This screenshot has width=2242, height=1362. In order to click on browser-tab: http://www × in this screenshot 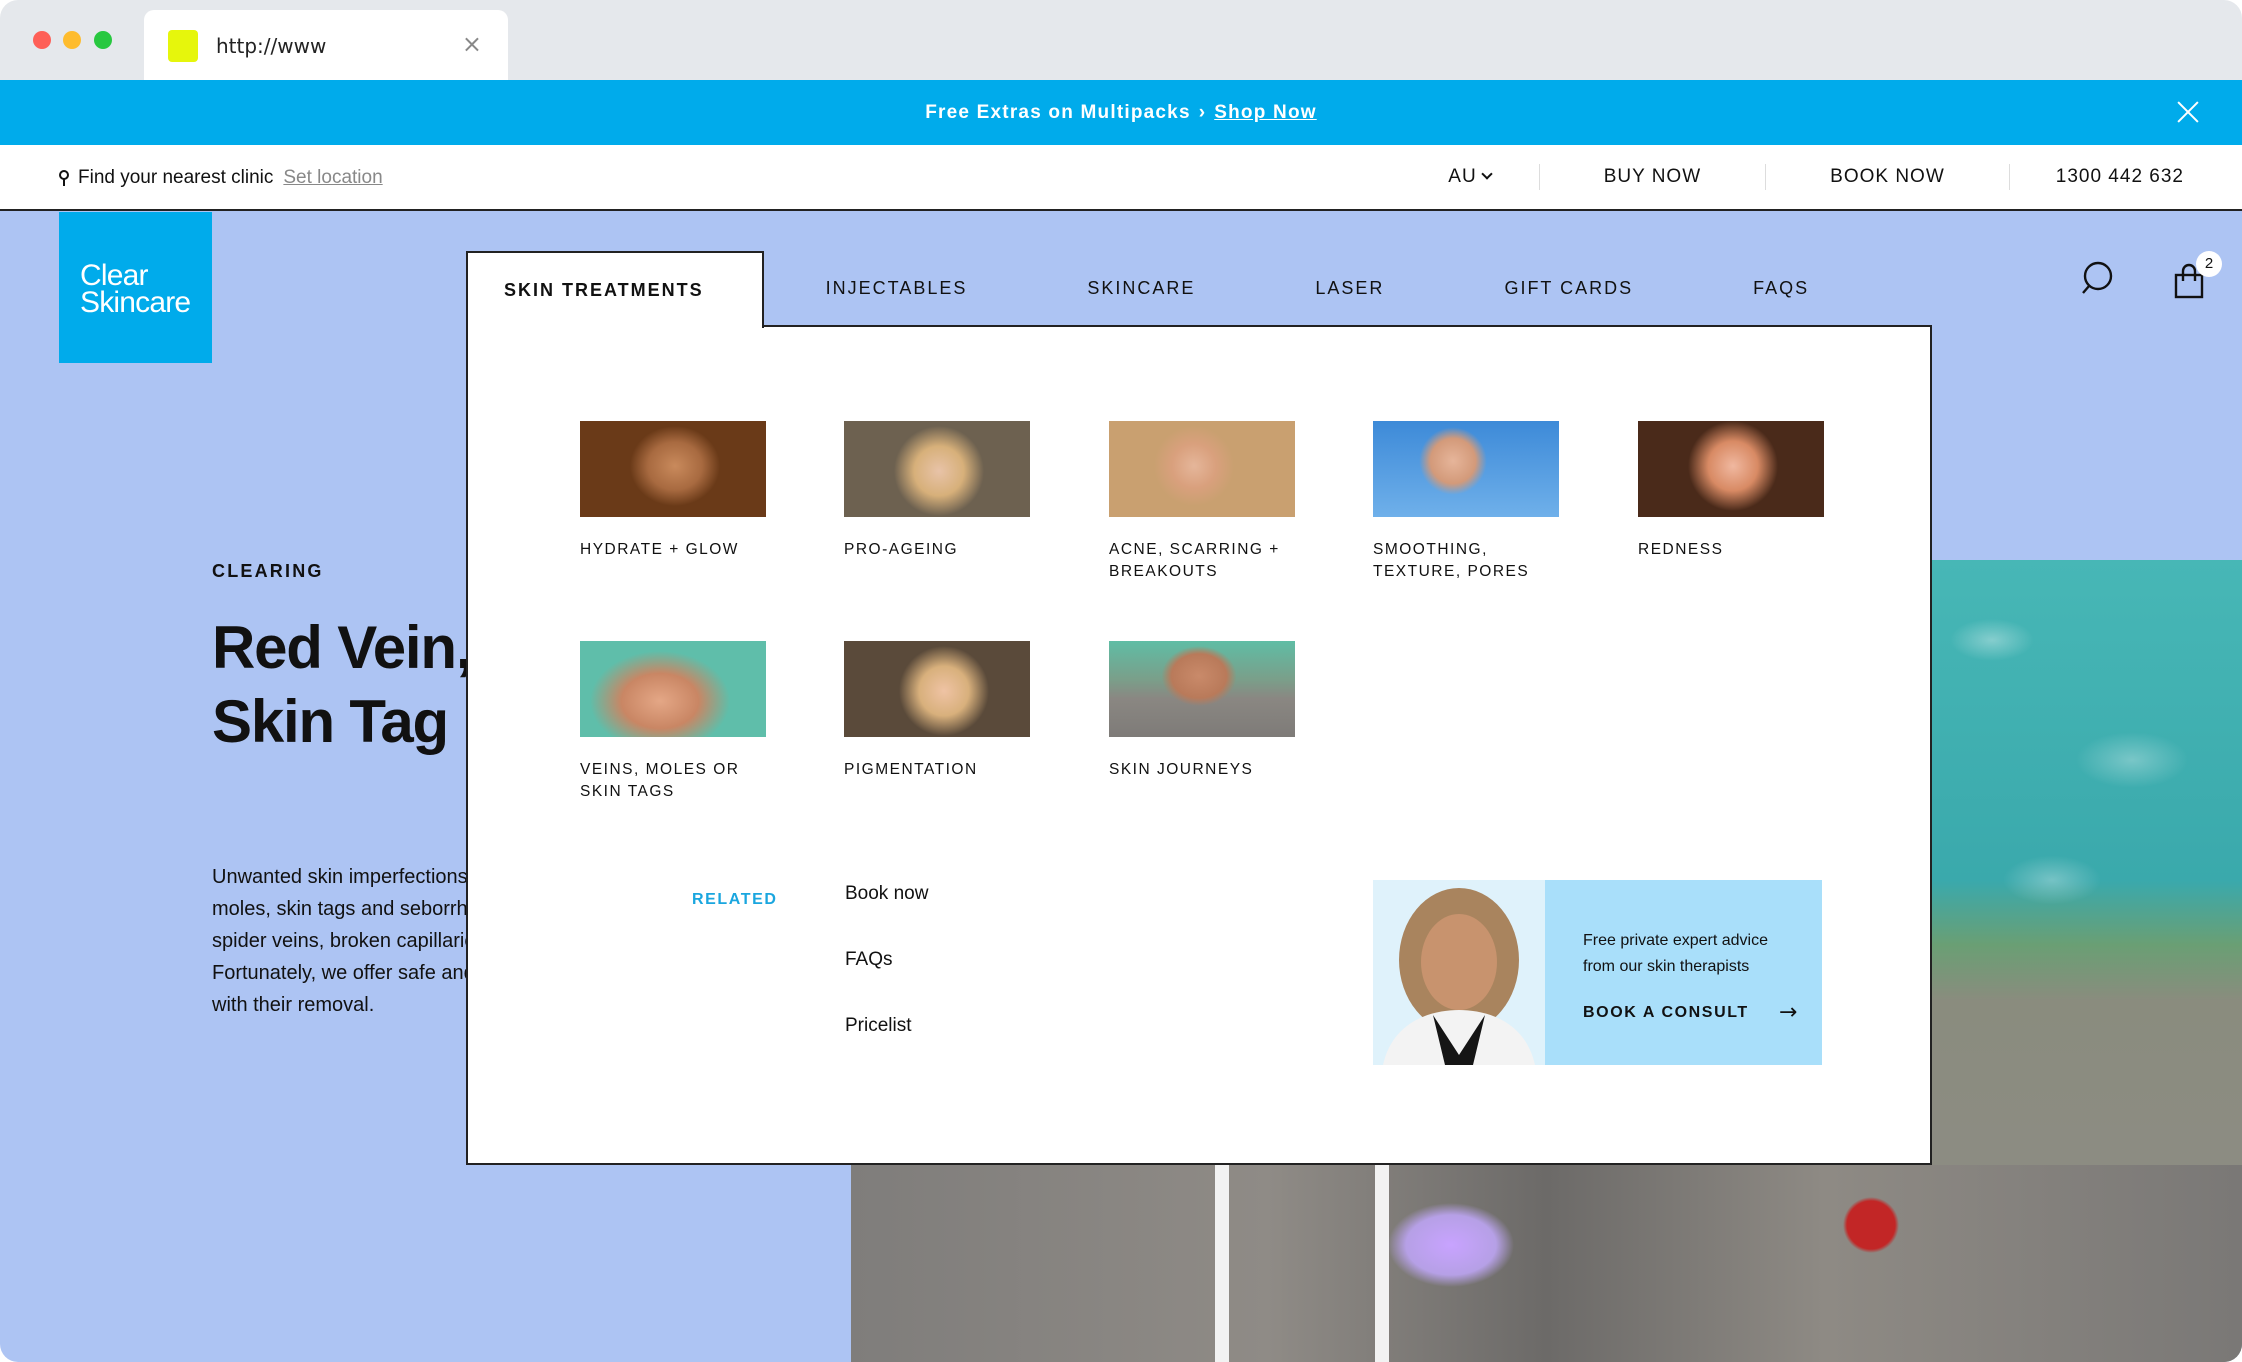, I will do `click(326, 45)`.